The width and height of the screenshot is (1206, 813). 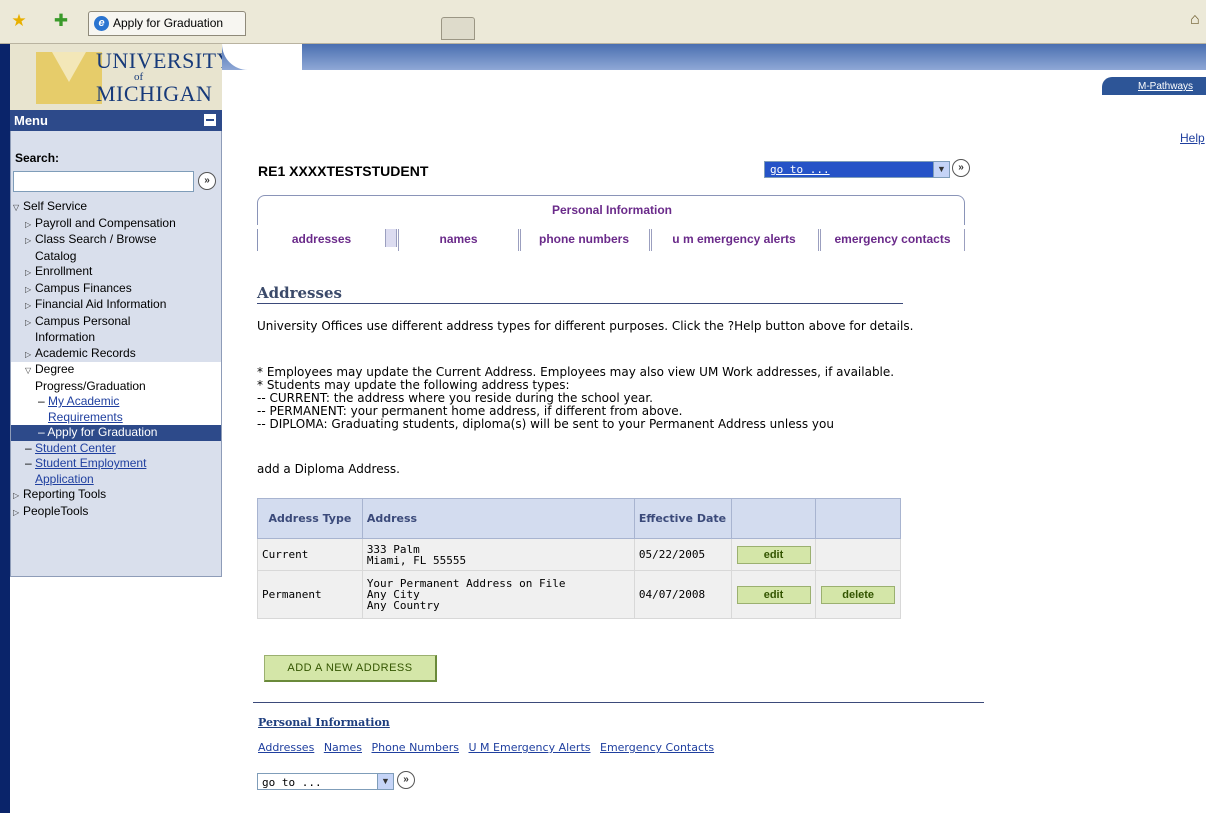 I want to click on header-banner, so click(x=714, y=57).